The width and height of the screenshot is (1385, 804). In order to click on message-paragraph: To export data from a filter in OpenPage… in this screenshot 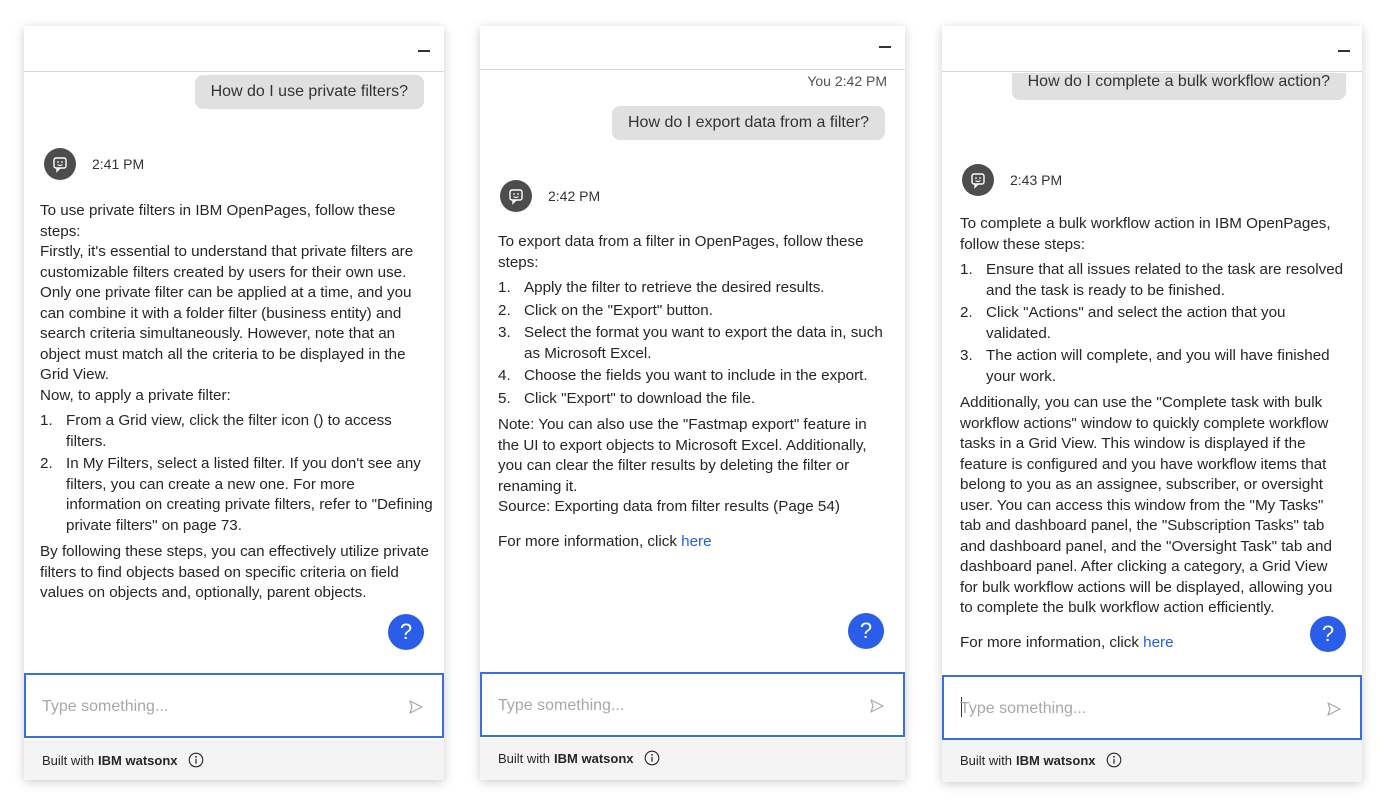, I will do `click(681, 252)`.